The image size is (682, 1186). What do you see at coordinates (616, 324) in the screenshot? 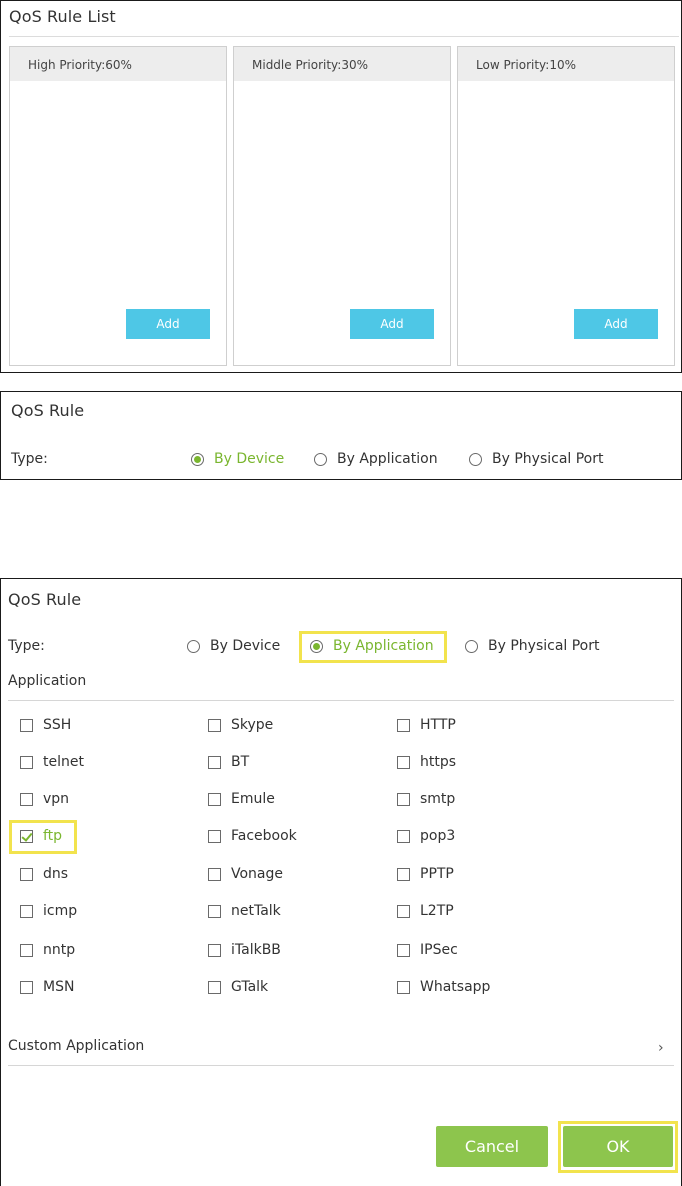
I see `add-low-priority-button: Add` at bounding box center [616, 324].